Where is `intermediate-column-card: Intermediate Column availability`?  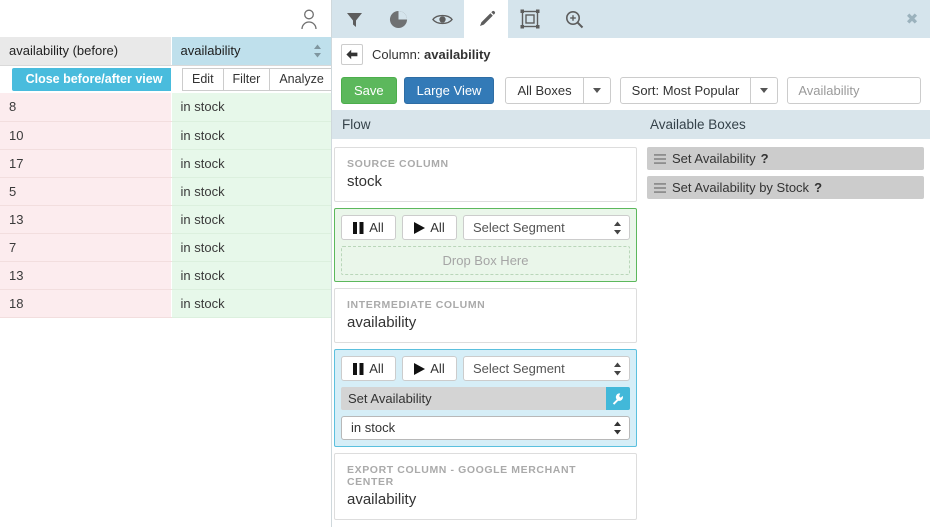 intermediate-column-card: Intermediate Column availability is located at coordinates (485, 315).